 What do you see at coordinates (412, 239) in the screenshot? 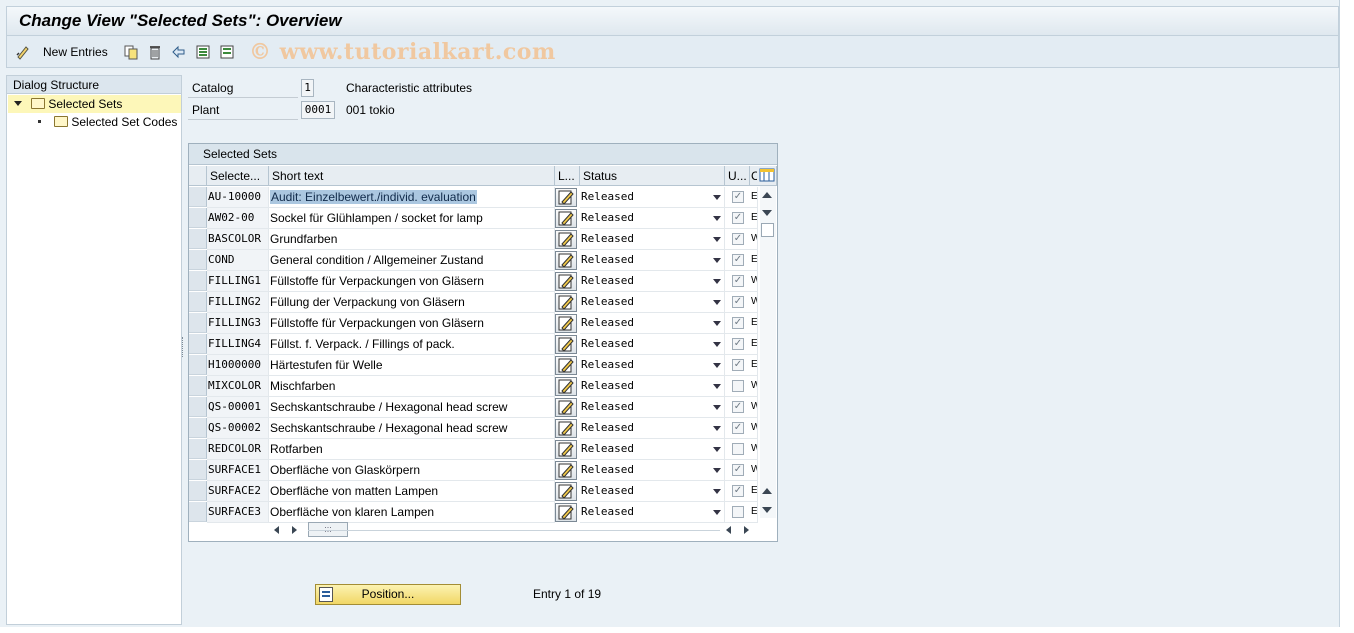
I see `short-text-cell: Grundfarben` at bounding box center [412, 239].